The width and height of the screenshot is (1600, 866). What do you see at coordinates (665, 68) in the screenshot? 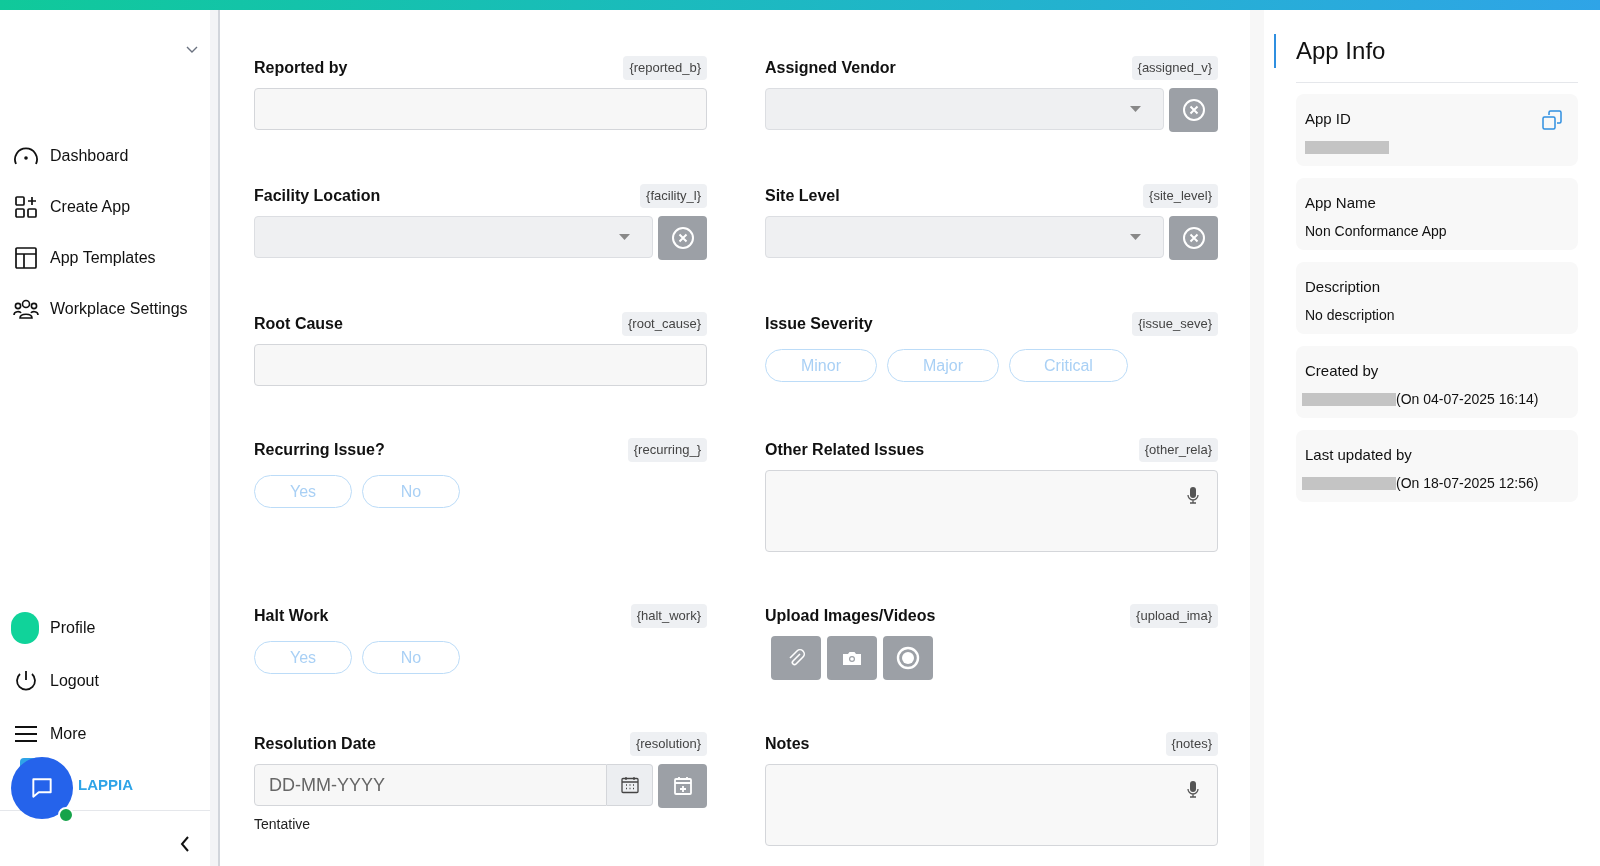
I see `field-tag: {reported_b}` at bounding box center [665, 68].